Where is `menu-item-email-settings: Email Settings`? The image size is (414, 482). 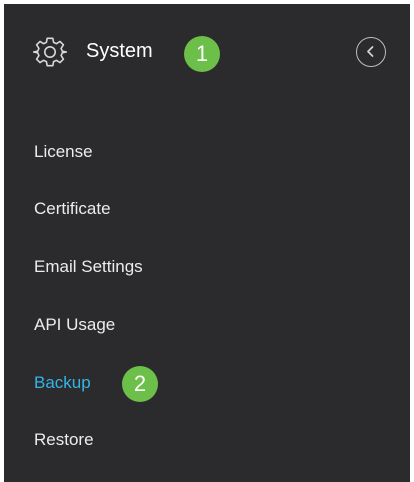
menu-item-email-settings: Email Settings is located at coordinates (88, 267).